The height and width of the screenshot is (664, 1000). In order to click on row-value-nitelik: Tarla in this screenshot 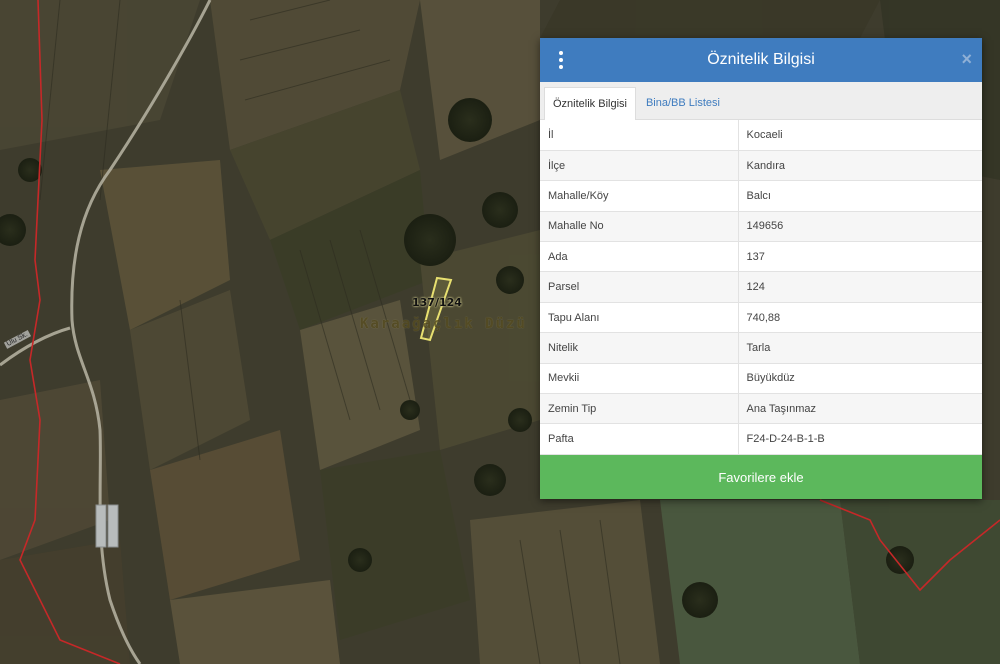, I will do `click(860, 348)`.